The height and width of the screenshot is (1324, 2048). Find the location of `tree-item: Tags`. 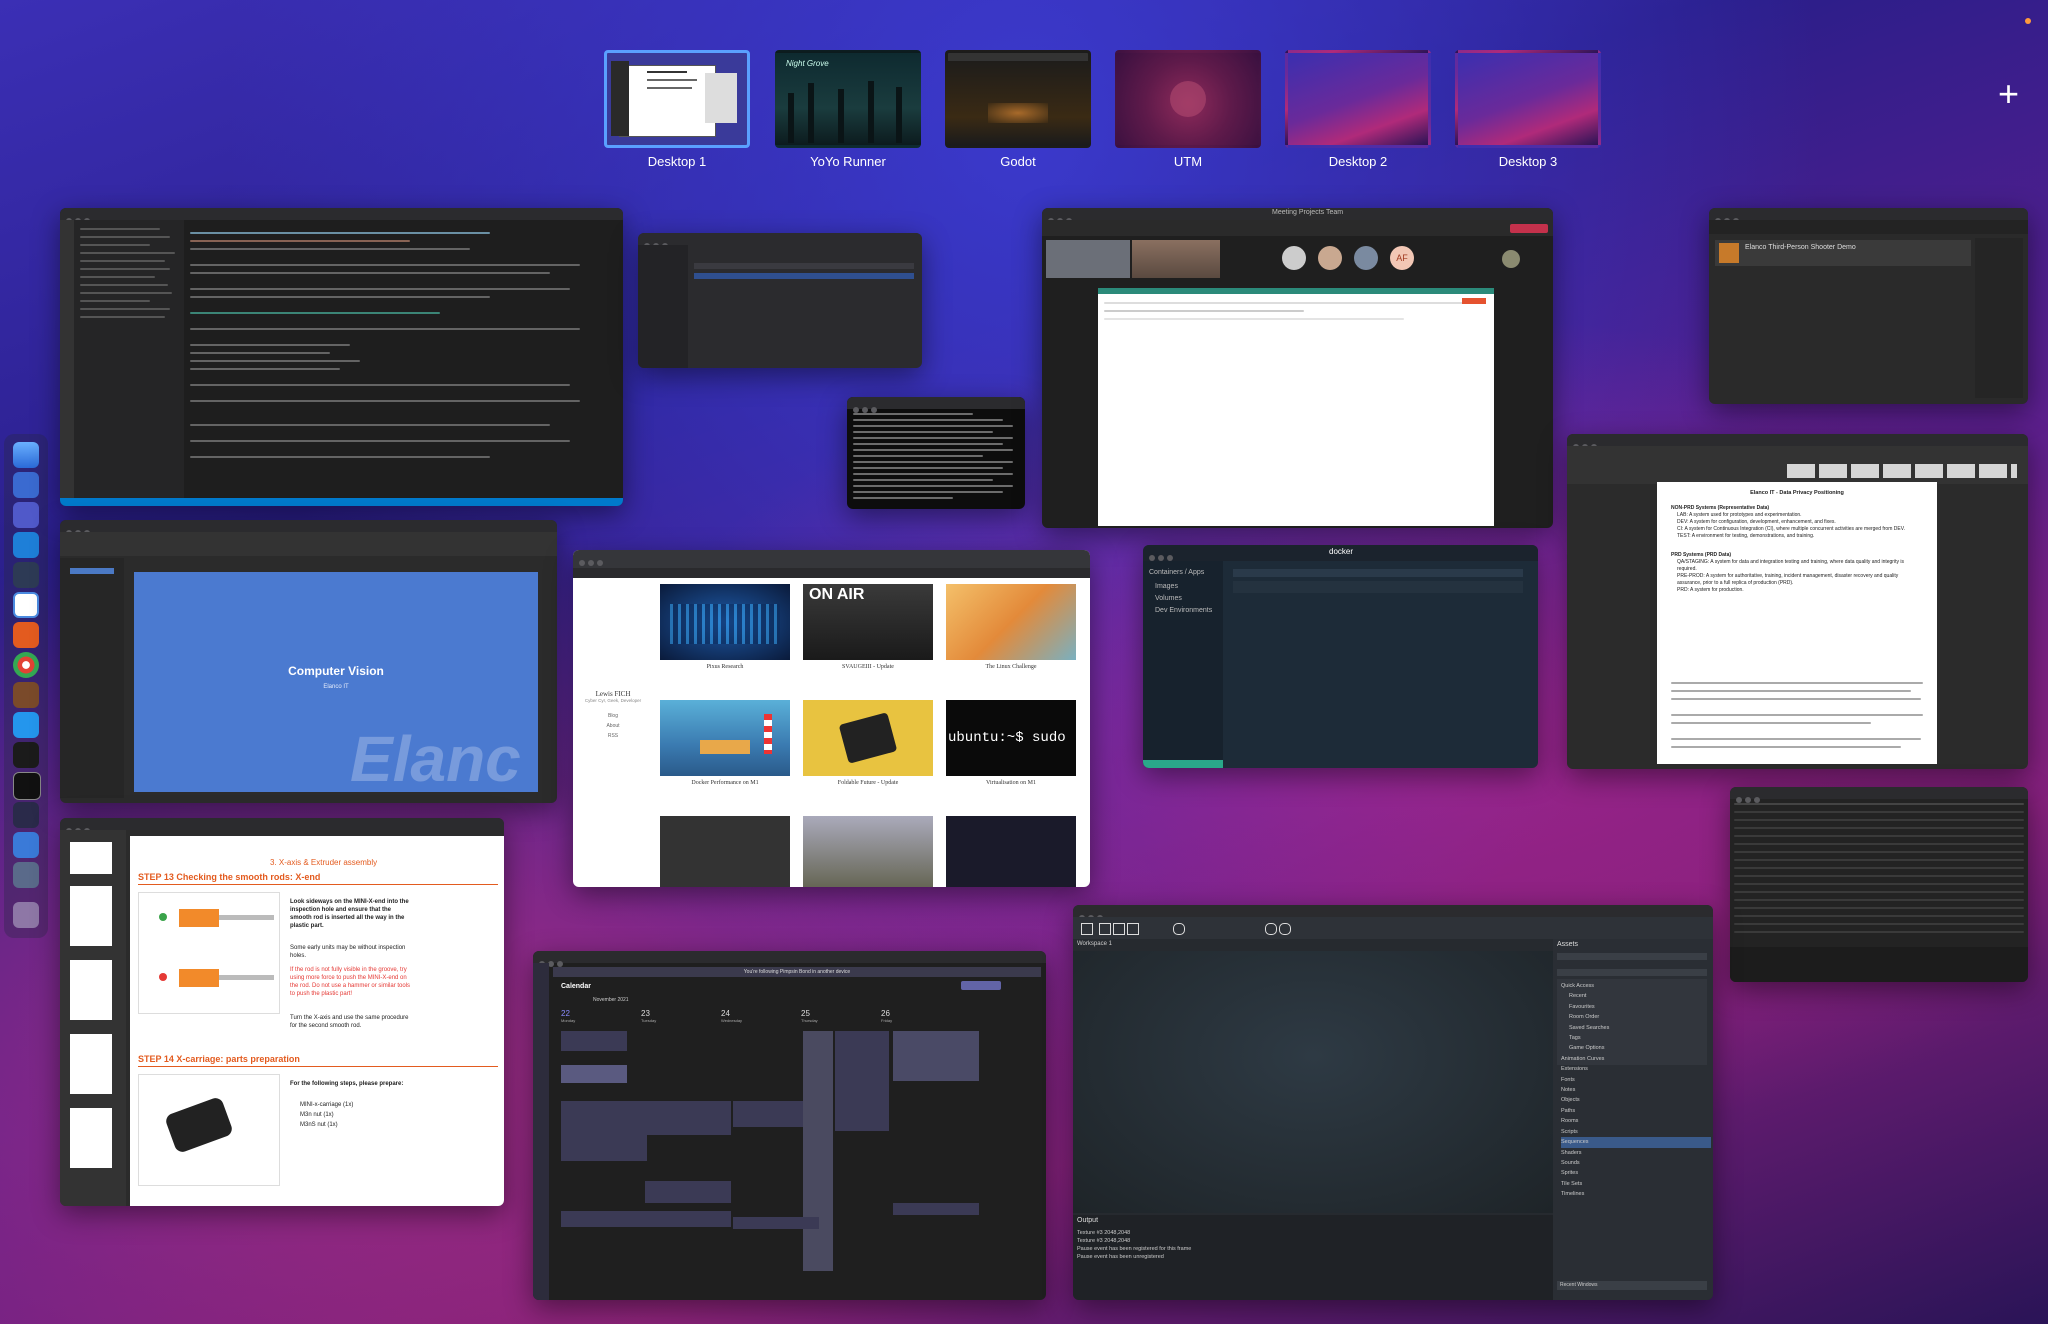

tree-item: Tags is located at coordinates (1636, 1038).